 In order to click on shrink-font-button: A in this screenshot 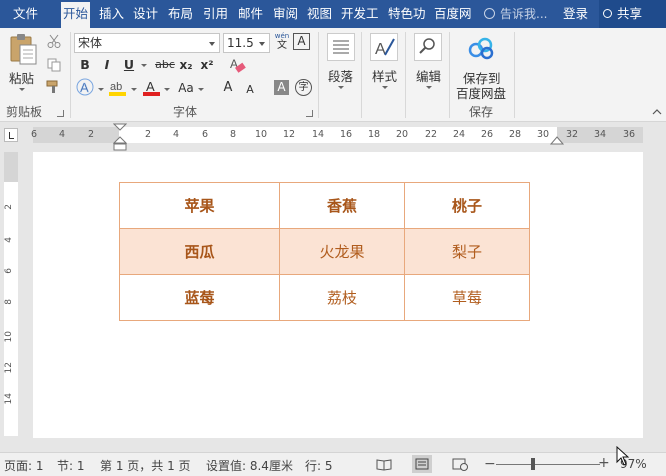, I will do `click(250, 90)`.